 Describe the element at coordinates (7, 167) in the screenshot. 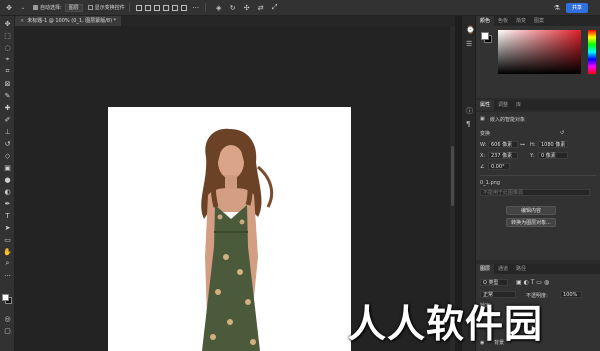

I see `gradient-icon: ▣` at that location.